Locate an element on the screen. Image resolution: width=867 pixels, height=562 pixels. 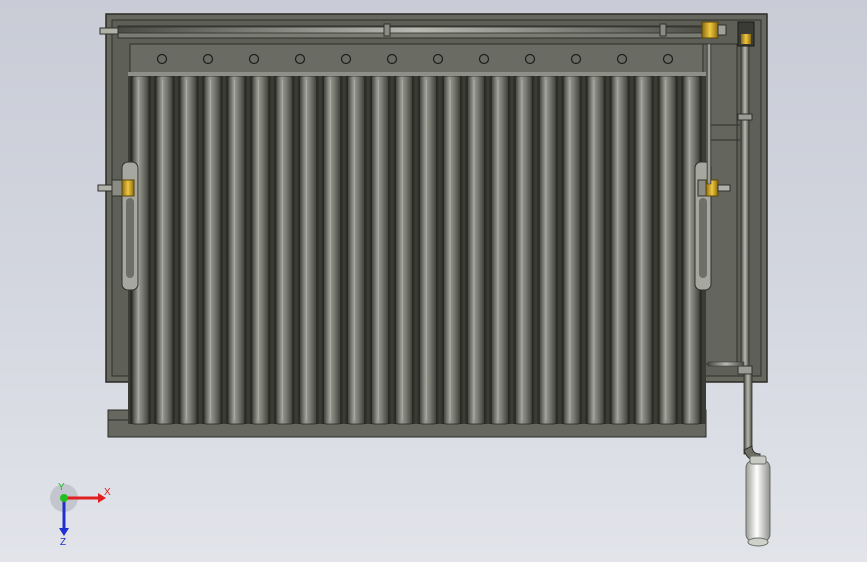
gas-cylinder is located at coordinates (758, 501).